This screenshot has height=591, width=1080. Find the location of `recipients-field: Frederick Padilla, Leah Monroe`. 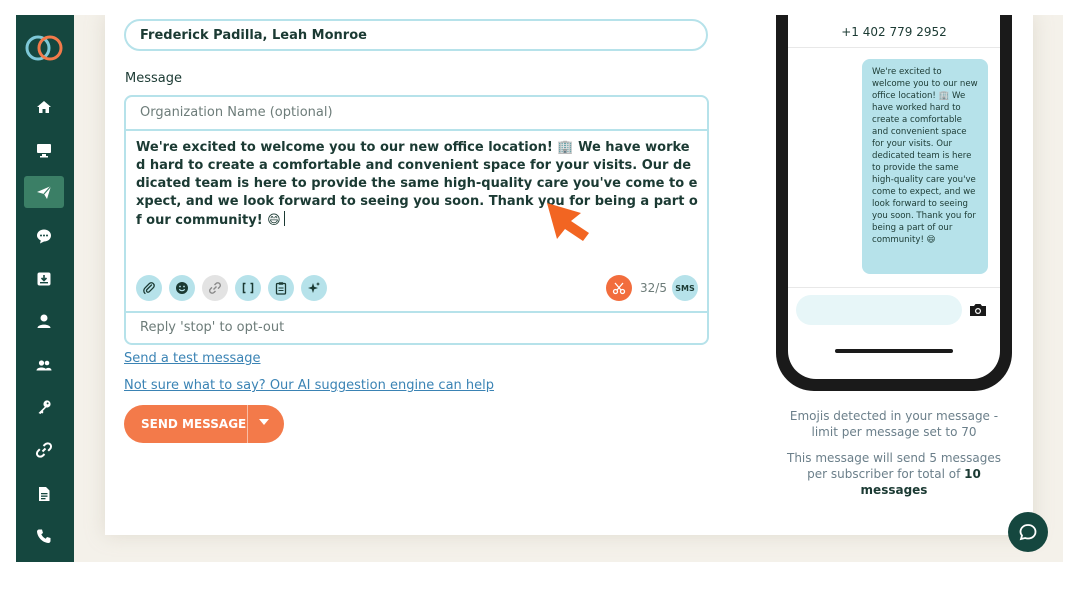

recipients-field: Frederick Padilla, Leah Monroe is located at coordinates (416, 35).